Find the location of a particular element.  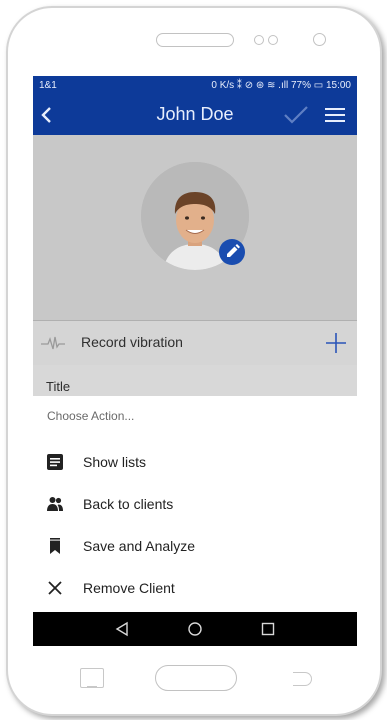

phone-speaker is located at coordinates (195, 40).